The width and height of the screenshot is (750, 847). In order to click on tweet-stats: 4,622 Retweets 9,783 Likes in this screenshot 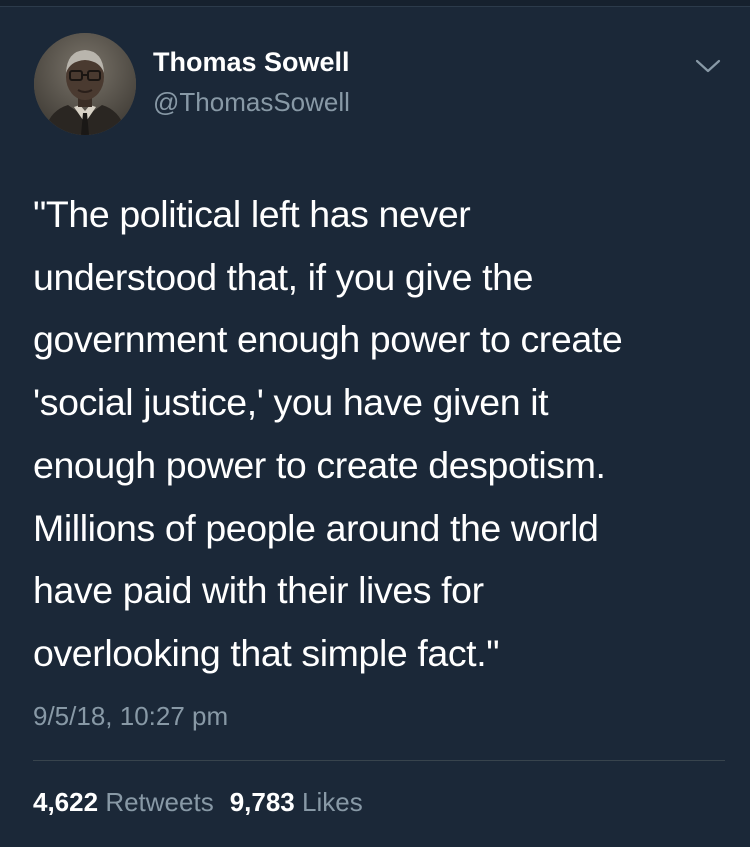, I will do `click(206, 802)`.